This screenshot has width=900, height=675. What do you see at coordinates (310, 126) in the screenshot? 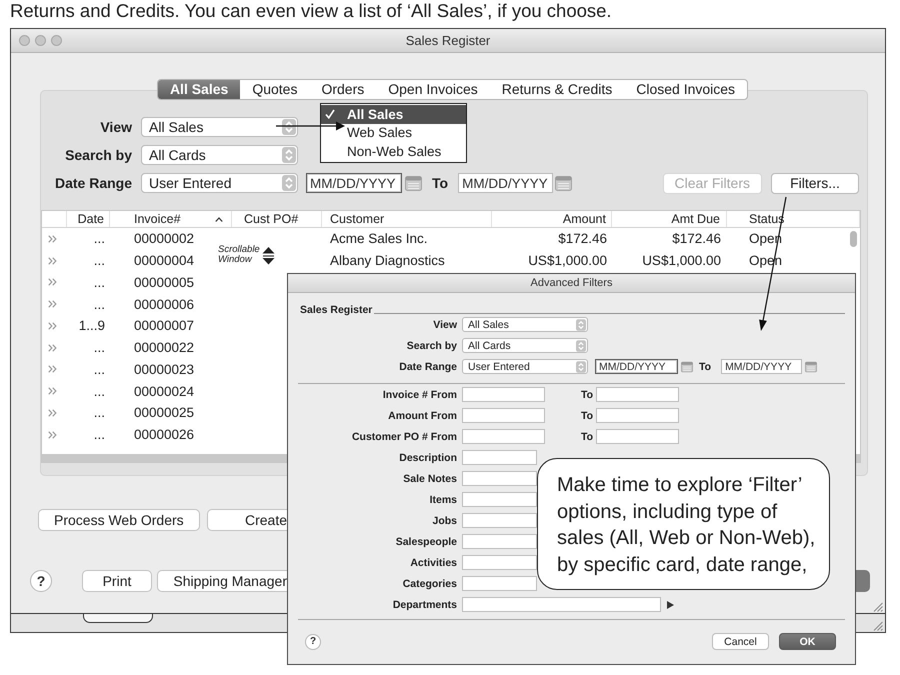
I see `pointer-arrow` at bounding box center [310, 126].